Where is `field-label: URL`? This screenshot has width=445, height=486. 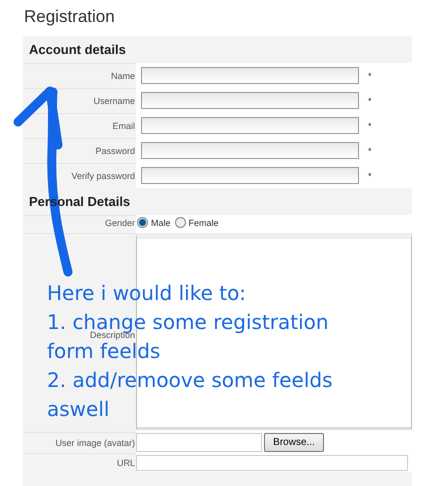
field-label: URL is located at coordinates (79, 462).